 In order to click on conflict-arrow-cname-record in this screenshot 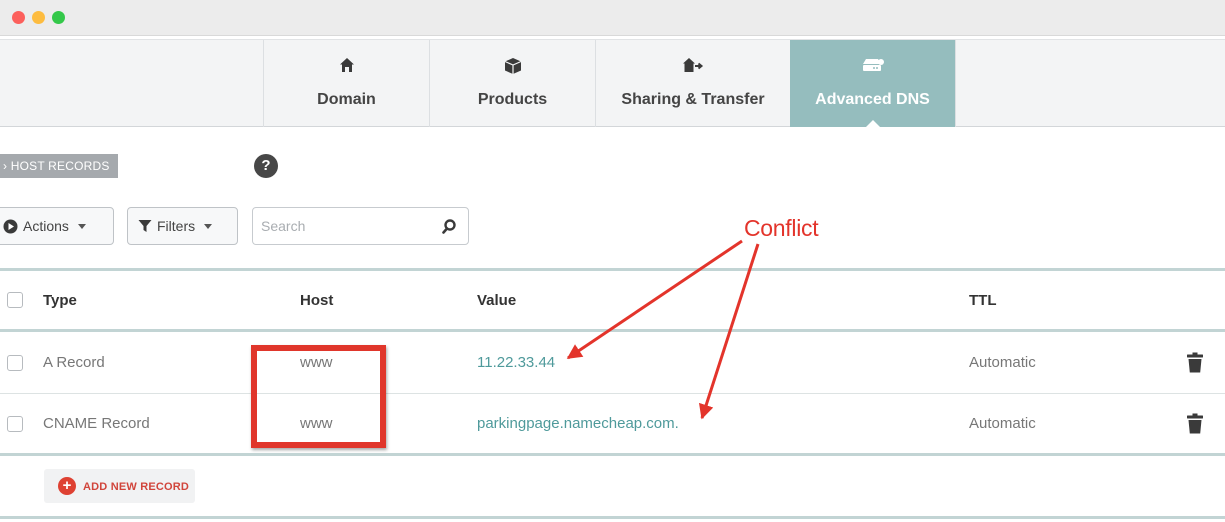, I will do `click(729, 331)`.